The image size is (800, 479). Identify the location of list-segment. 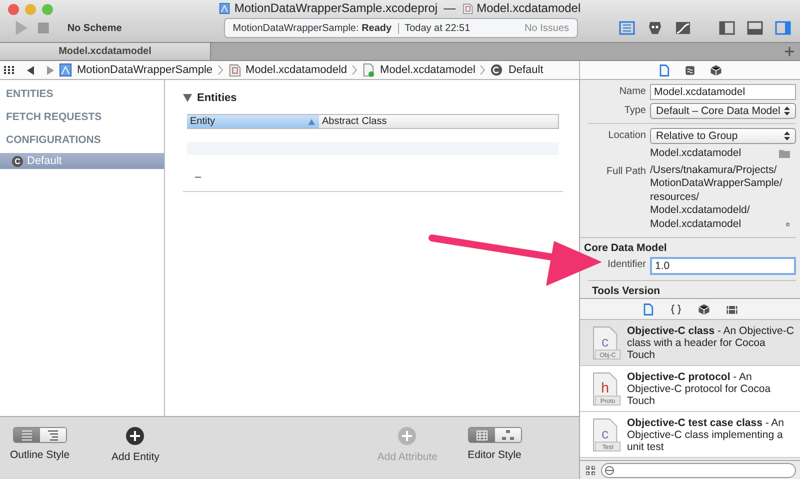
(27, 435).